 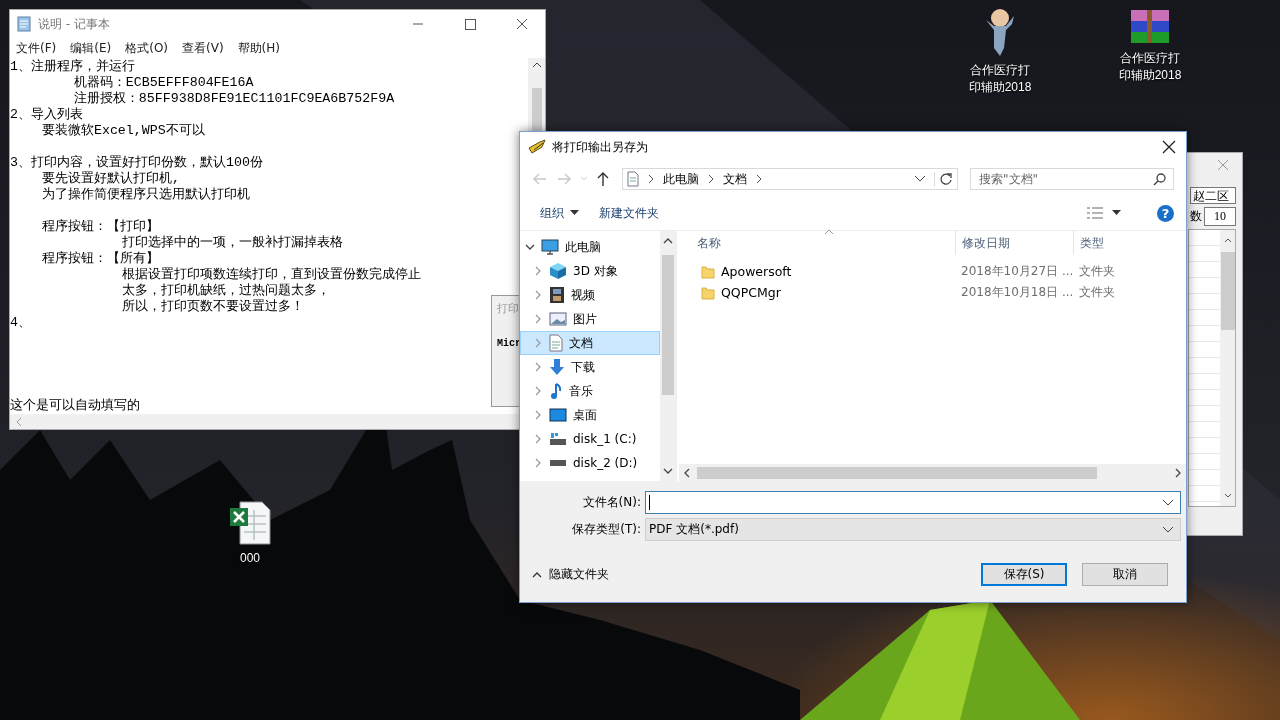 What do you see at coordinates (590, 439) in the screenshot?
I see `tree-item: disk_1 (C:)` at bounding box center [590, 439].